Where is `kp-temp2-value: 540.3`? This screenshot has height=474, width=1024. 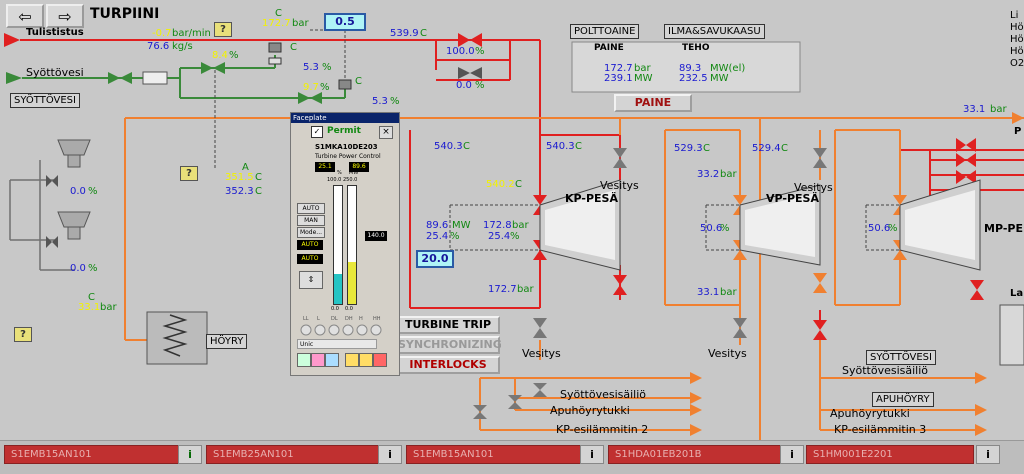
kp-temp2-value: 540.3 is located at coordinates (560, 146).